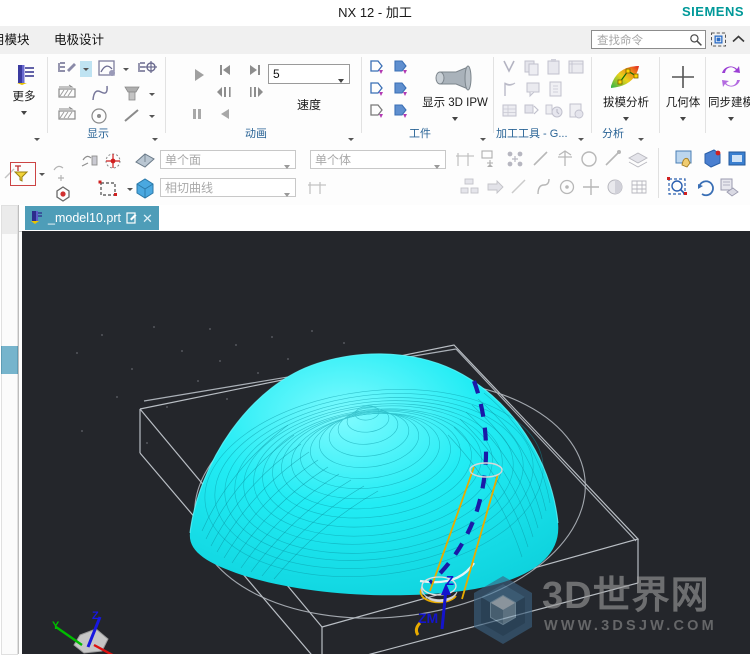 This screenshot has width=750, height=655. What do you see at coordinates (228, 187) in the screenshot?
I see `curve-rule-combo: 相切曲线` at bounding box center [228, 187].